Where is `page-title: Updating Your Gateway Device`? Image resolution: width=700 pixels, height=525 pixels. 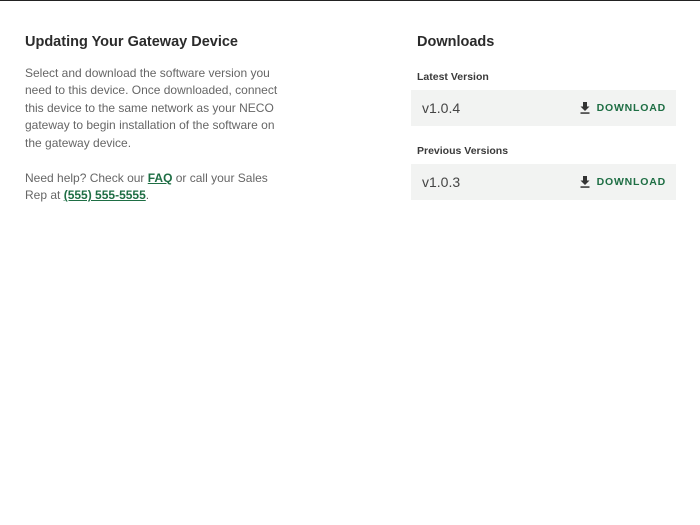
page-title: Updating Your Gateway Device is located at coordinates (131, 42).